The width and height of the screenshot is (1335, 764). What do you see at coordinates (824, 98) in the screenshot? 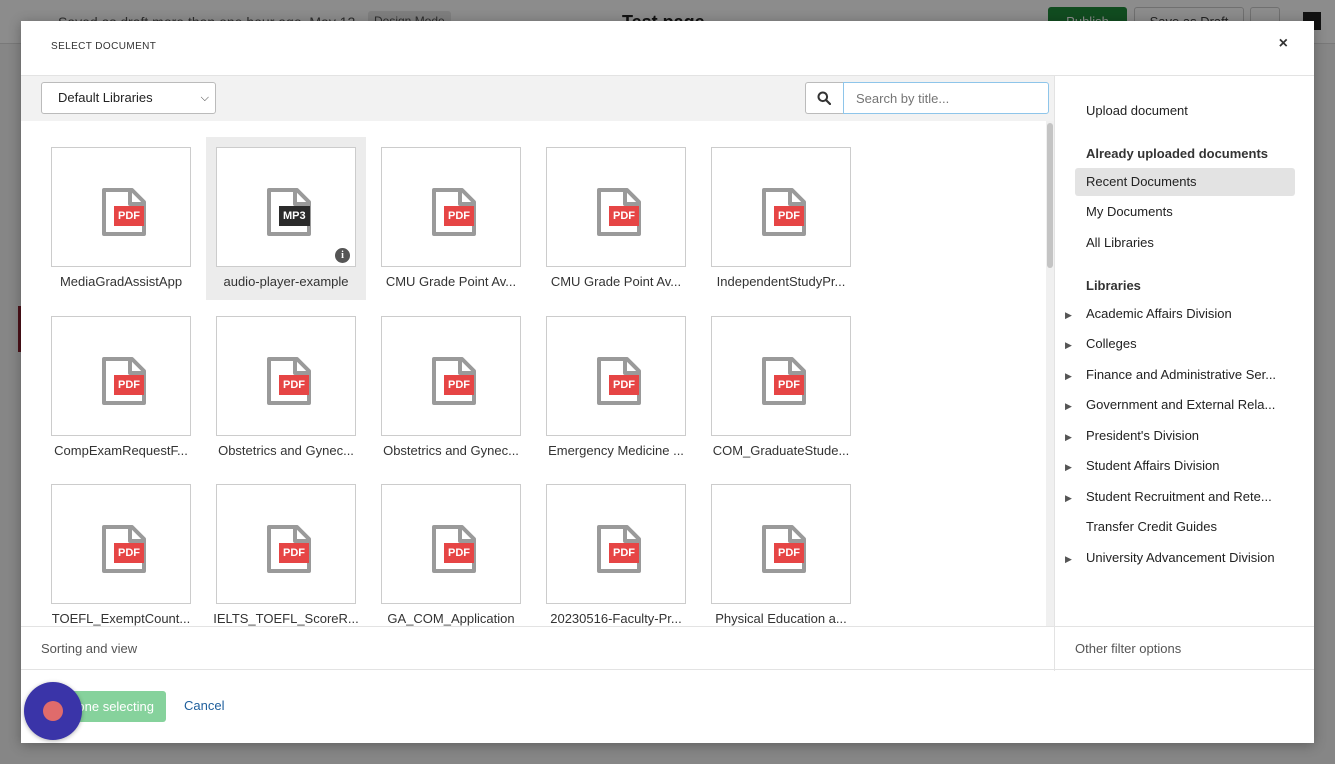
I see `search-button` at bounding box center [824, 98].